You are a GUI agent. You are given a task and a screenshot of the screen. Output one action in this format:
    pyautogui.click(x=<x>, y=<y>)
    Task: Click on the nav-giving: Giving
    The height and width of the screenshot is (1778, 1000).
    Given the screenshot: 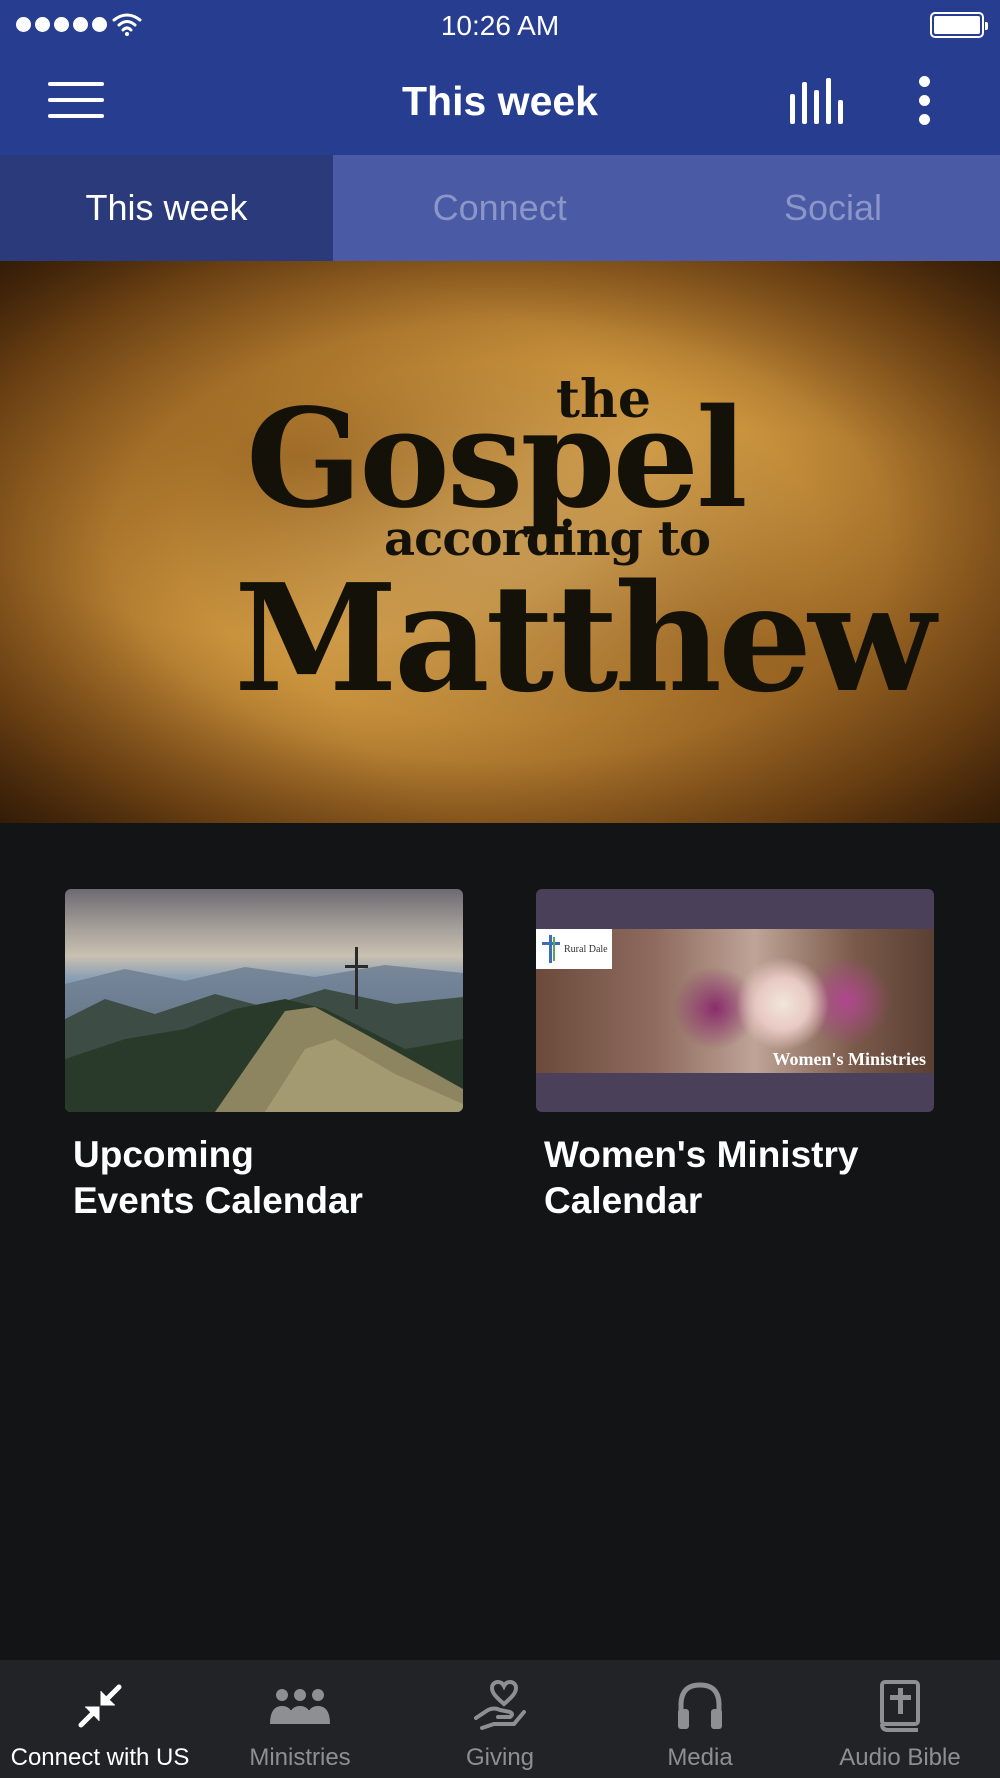 What is the action you would take?
    pyautogui.click(x=500, y=1719)
    